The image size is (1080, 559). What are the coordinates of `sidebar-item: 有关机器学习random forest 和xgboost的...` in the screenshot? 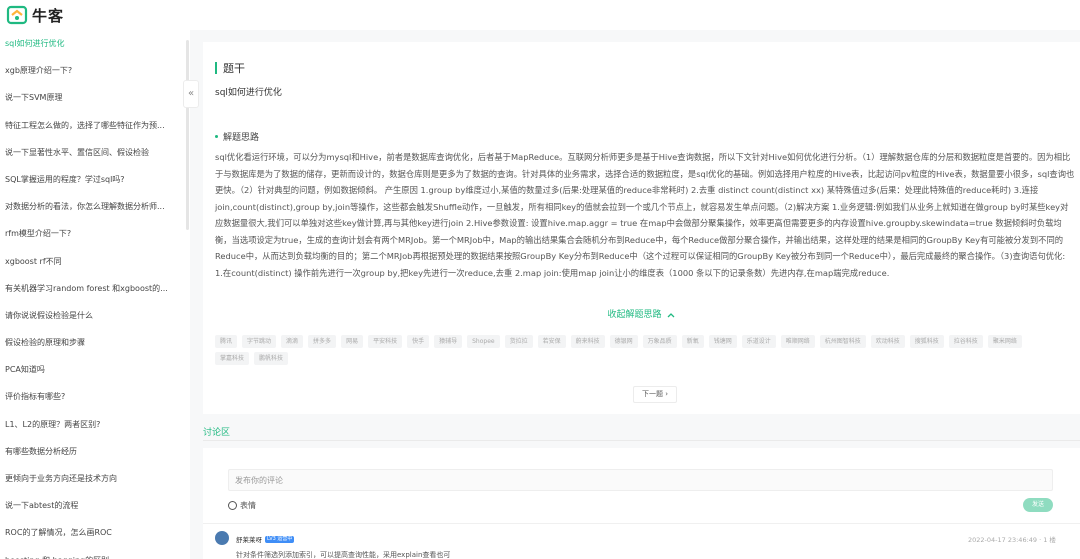 It's located at (90, 288).